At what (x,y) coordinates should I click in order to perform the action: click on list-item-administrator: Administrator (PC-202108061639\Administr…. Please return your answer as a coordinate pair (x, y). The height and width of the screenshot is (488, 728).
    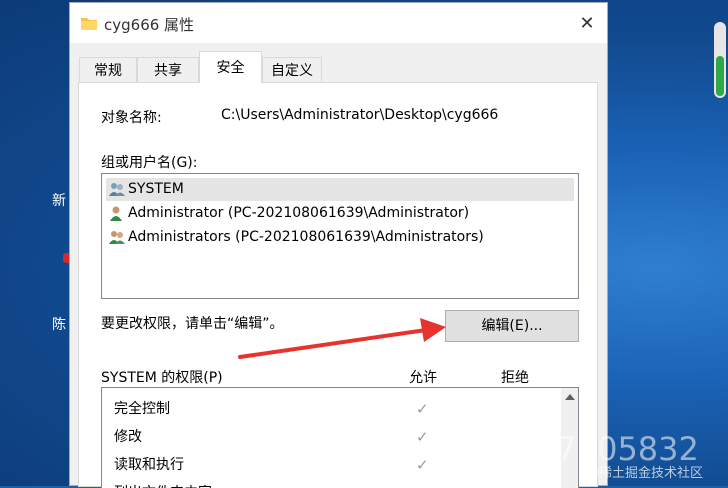
    Looking at the image, I should click on (340, 213).